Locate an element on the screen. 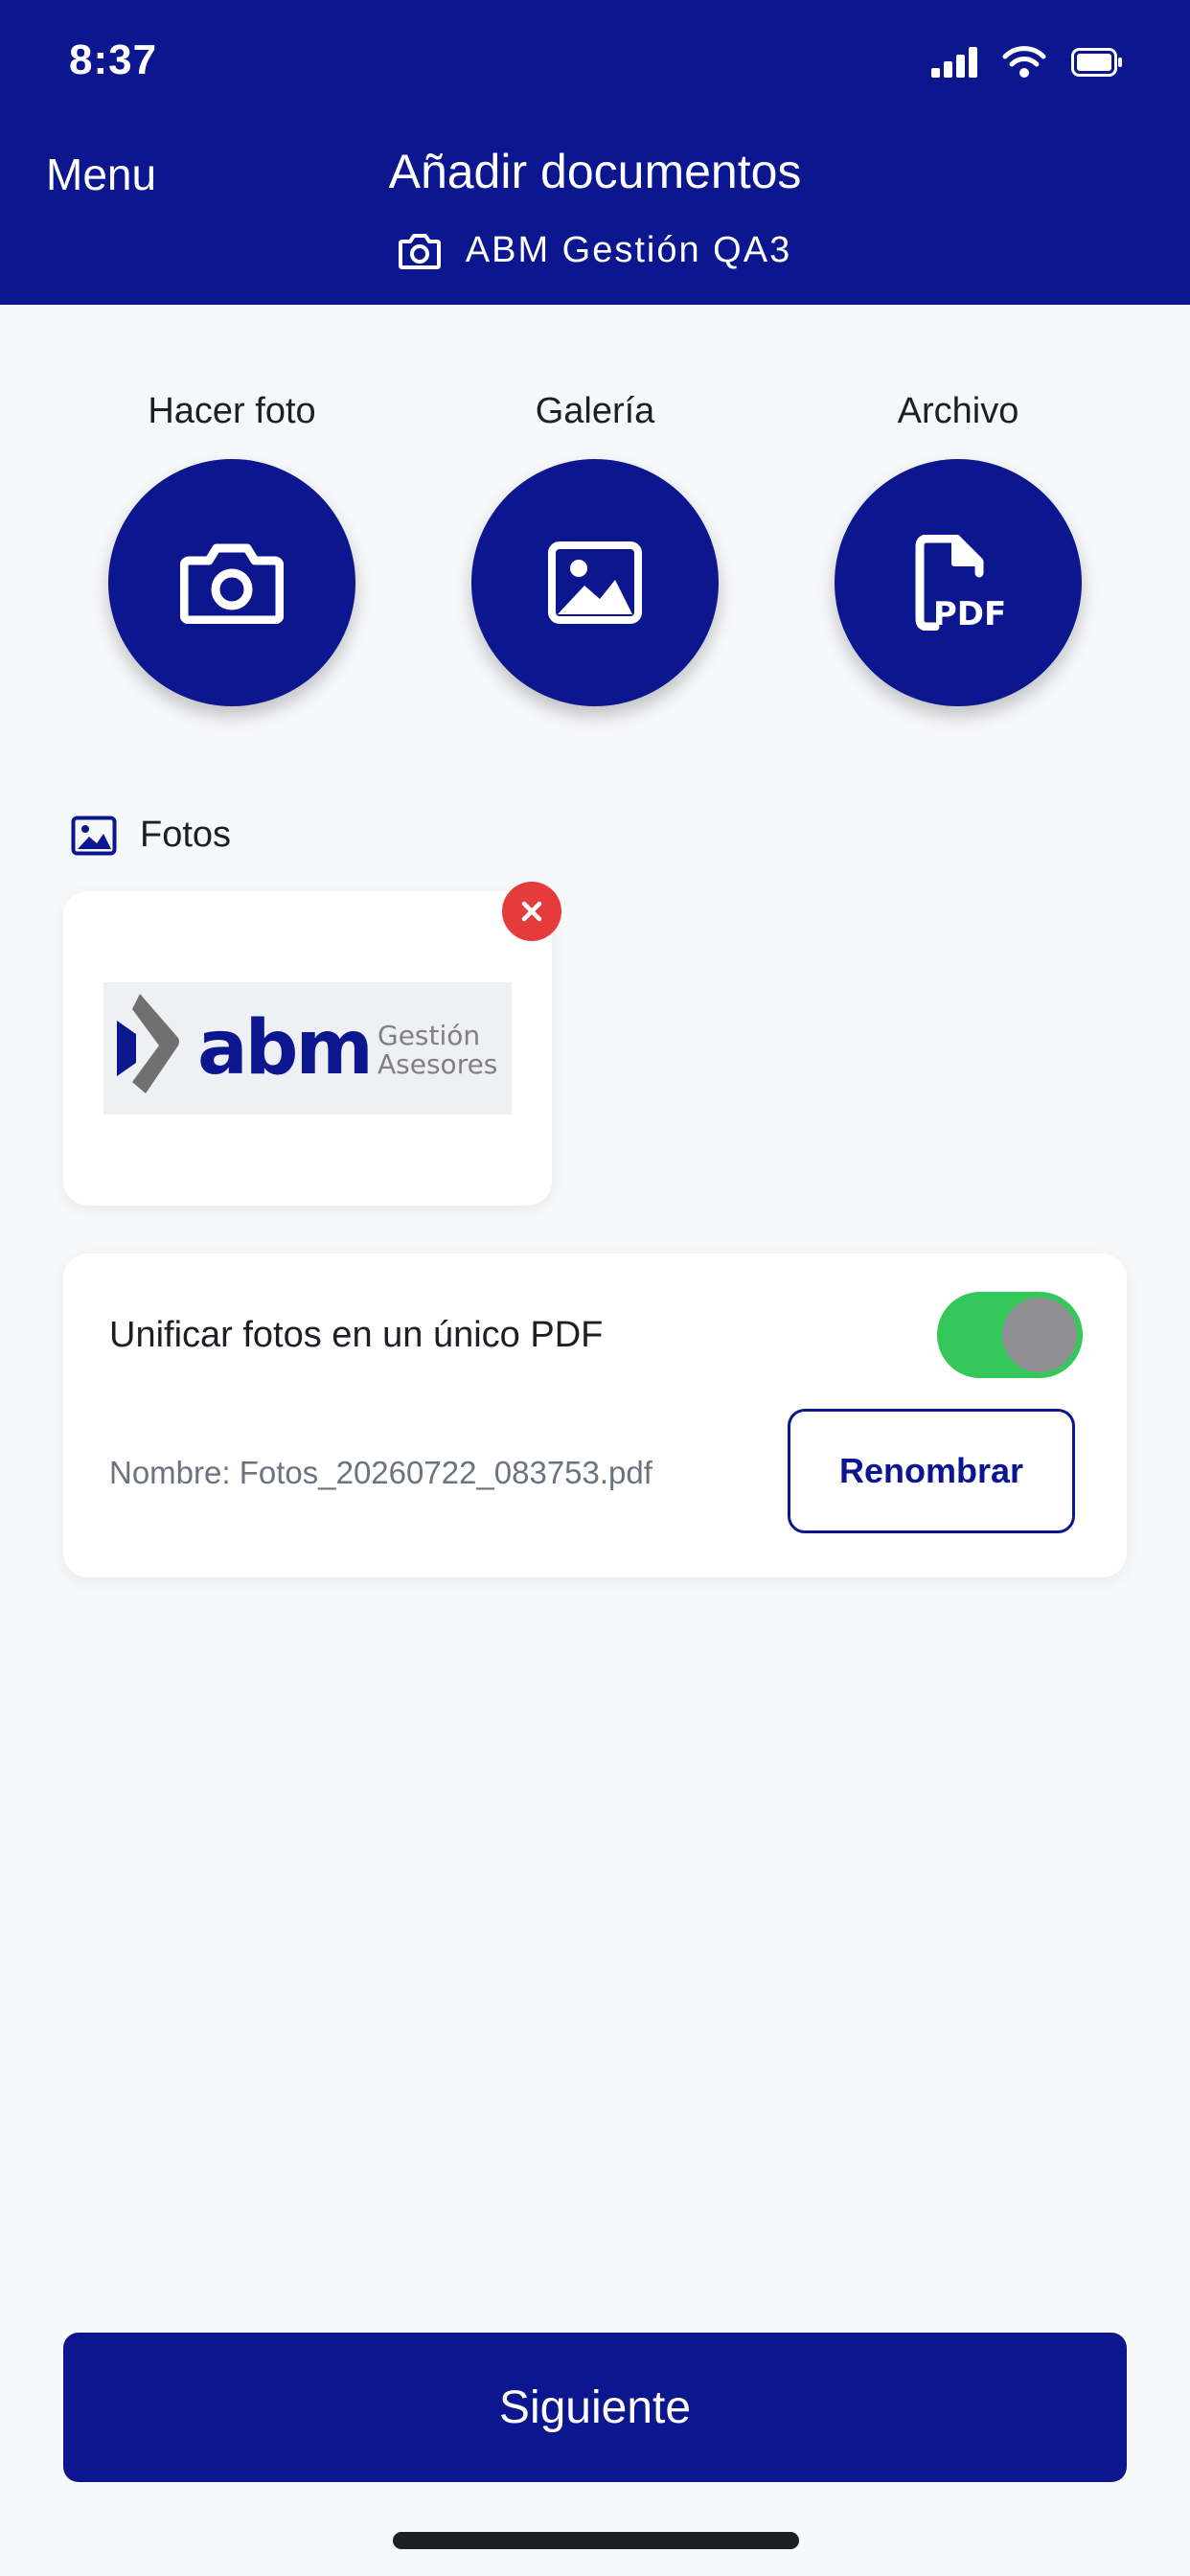 The height and width of the screenshot is (2576, 1190). gallery-label: Galería is located at coordinates (595, 411).